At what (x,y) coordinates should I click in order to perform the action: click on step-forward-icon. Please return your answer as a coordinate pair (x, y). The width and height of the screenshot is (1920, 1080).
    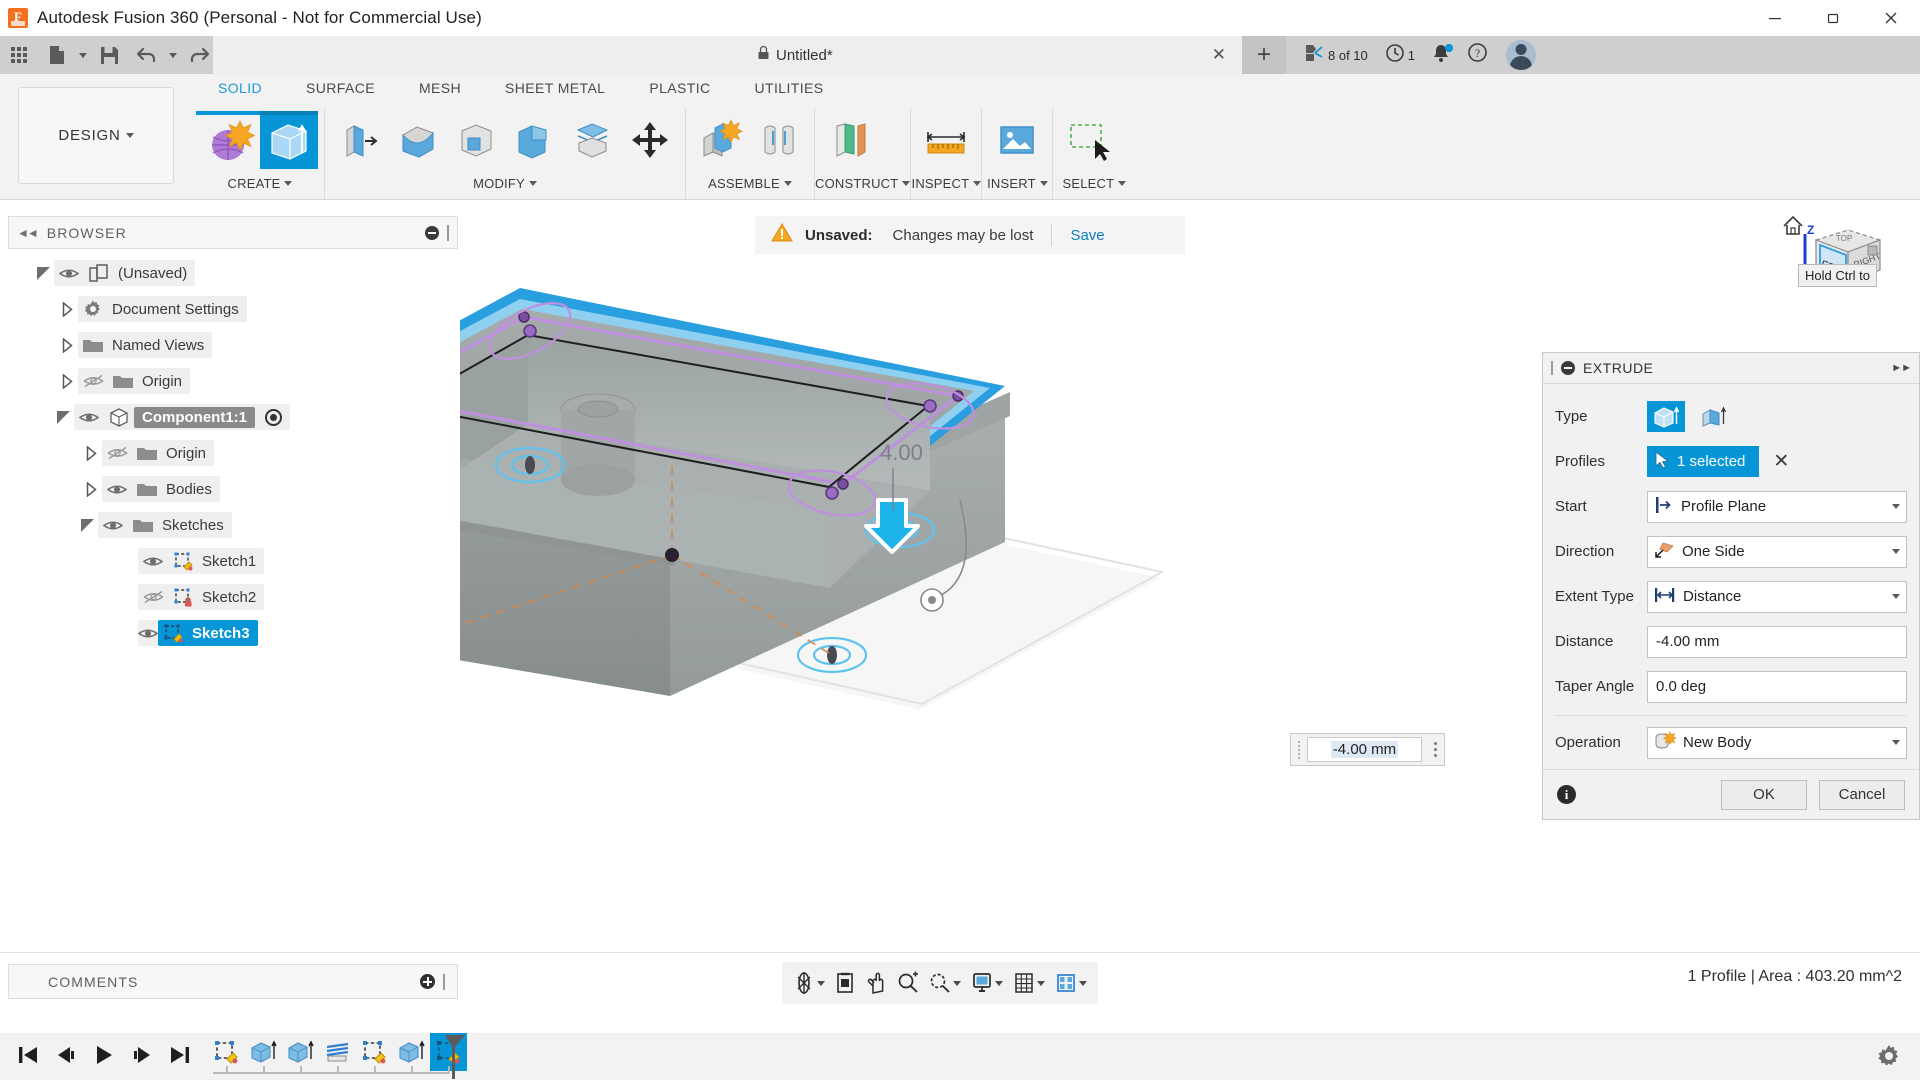
    Looking at the image, I should click on (142, 1057).